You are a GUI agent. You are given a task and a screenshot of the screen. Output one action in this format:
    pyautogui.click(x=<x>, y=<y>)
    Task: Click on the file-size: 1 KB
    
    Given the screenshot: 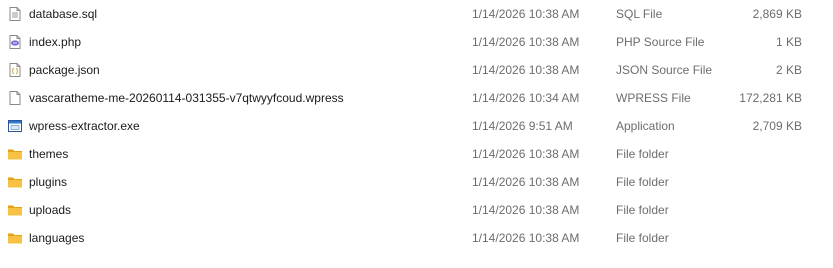 What is the action you would take?
    pyautogui.click(x=788, y=42)
    